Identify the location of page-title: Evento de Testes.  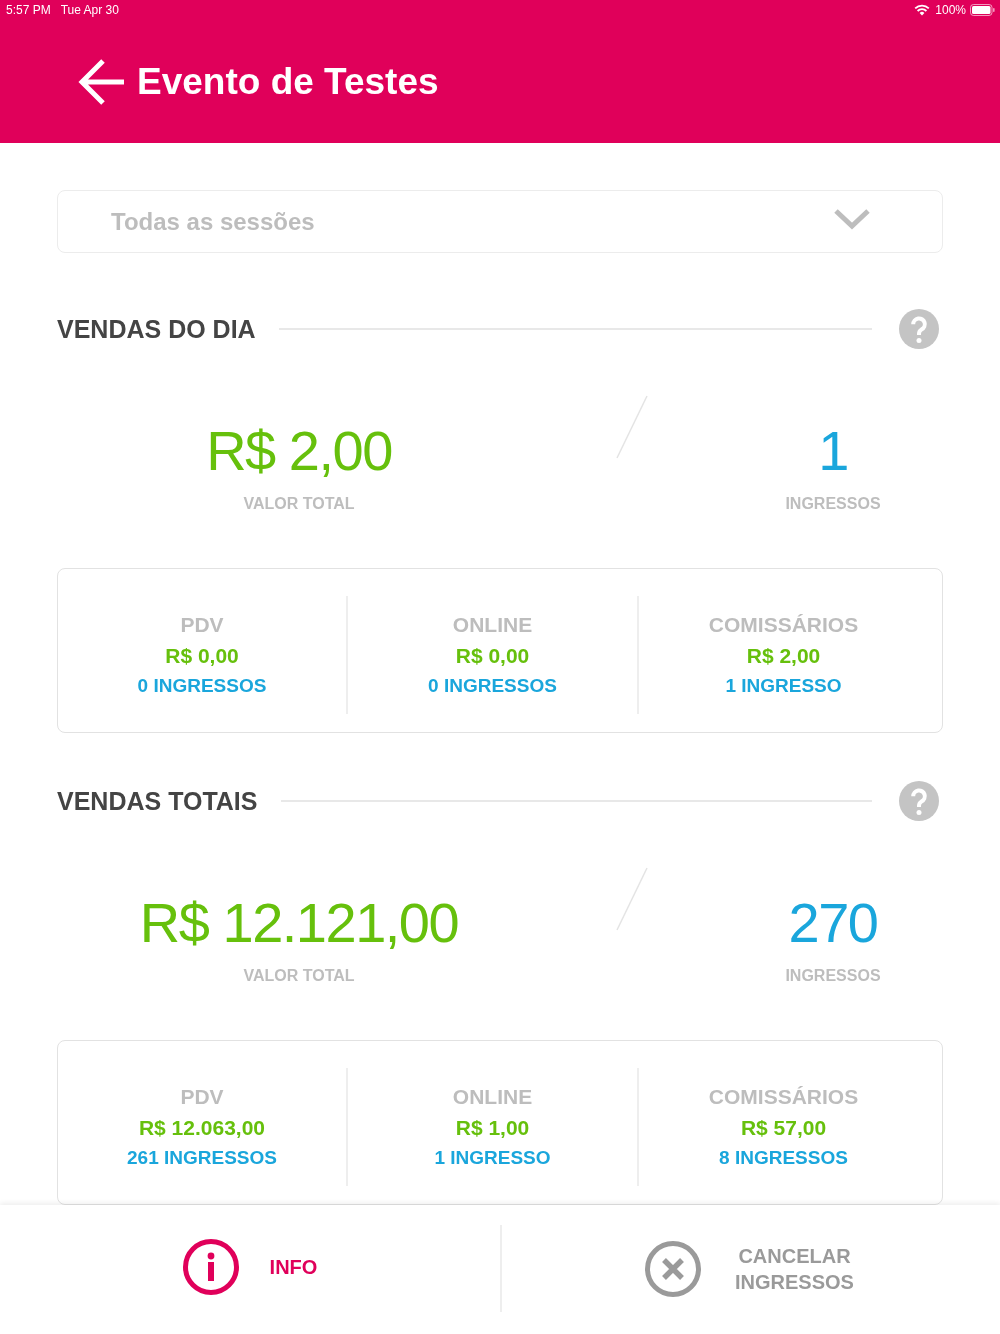
(288, 81).